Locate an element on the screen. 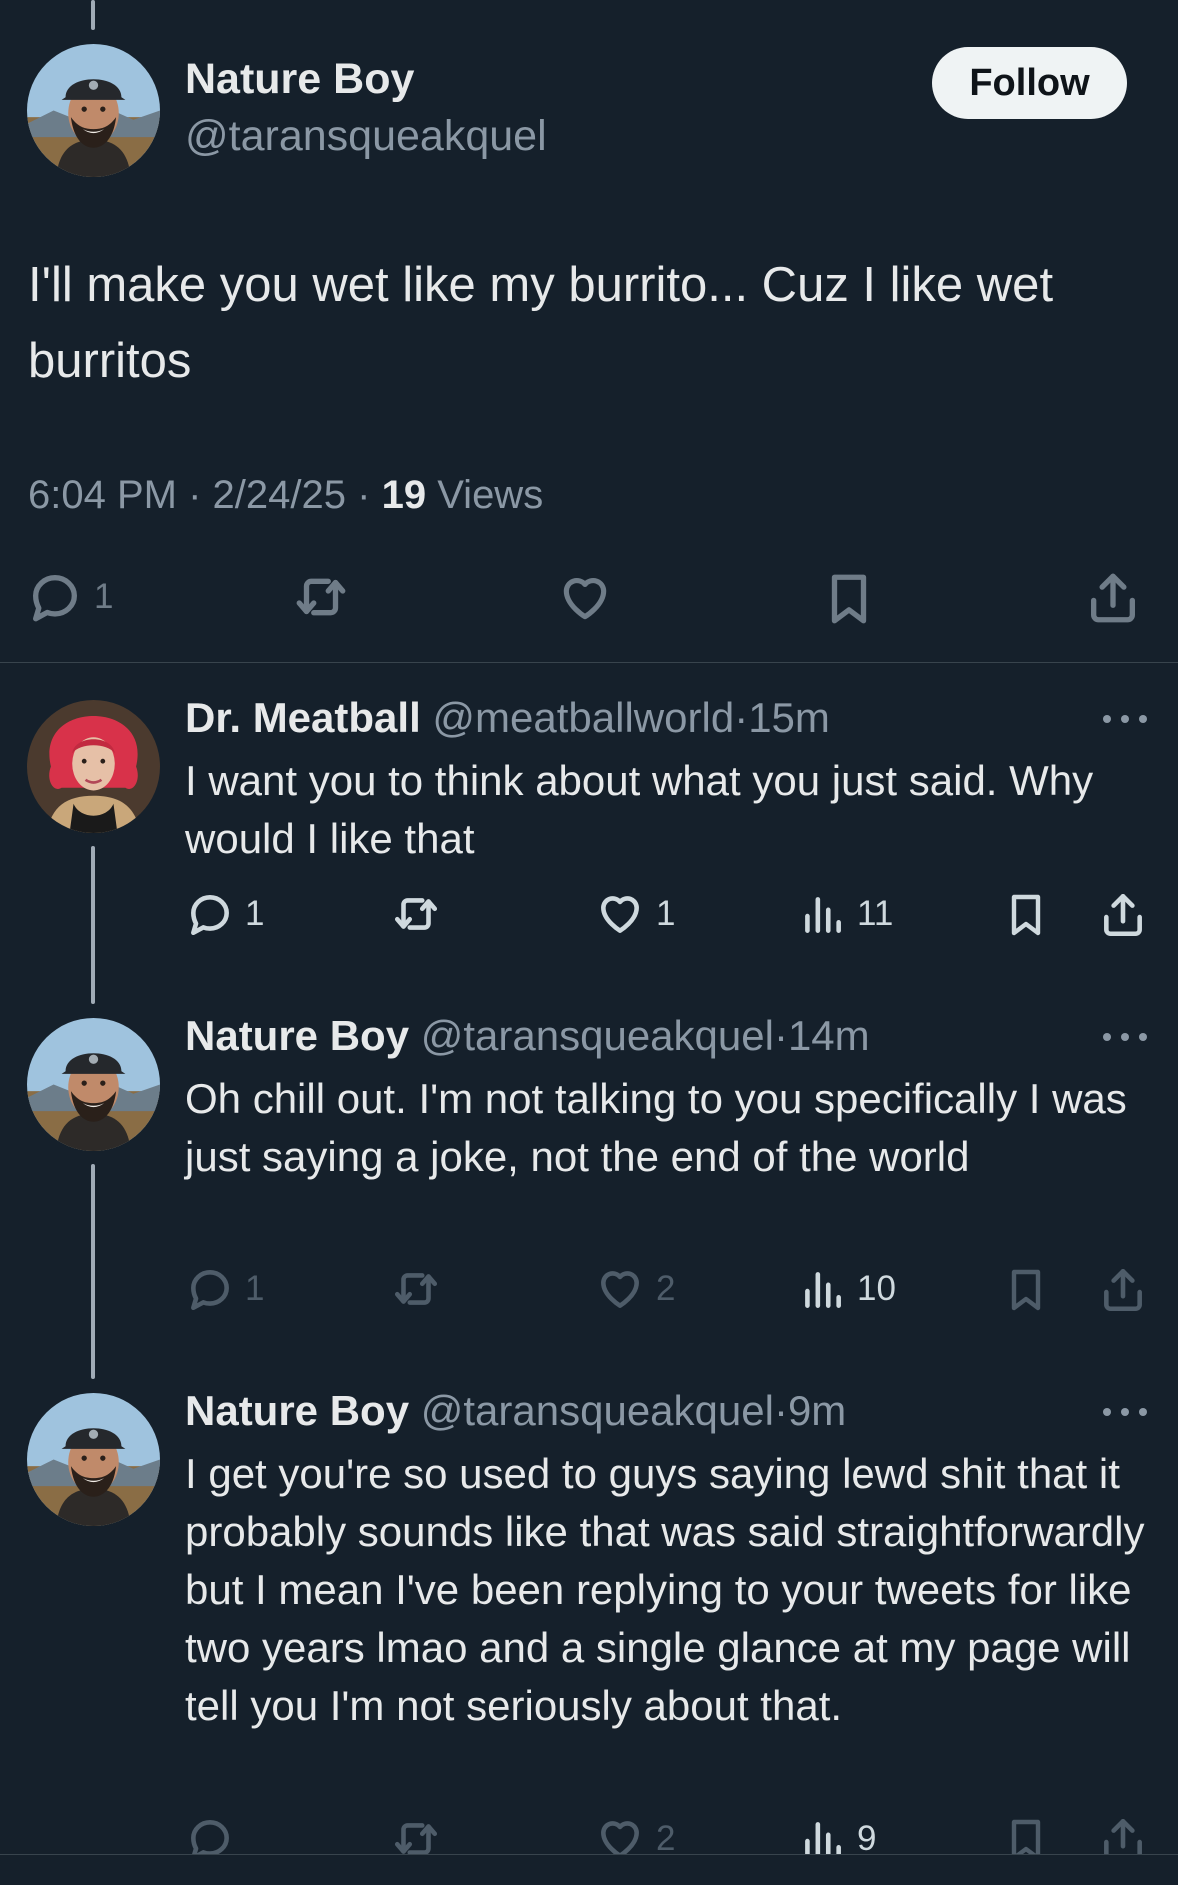 This screenshot has height=1885, width=1178. reply-button is located at coordinates (210, 1834).